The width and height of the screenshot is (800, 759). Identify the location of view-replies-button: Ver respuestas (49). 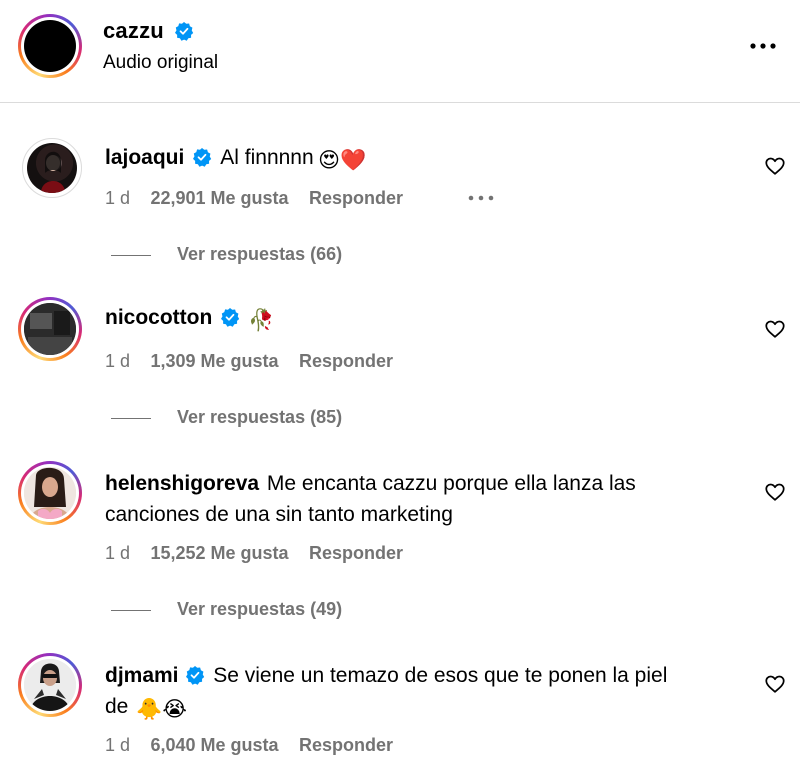
(259, 609).